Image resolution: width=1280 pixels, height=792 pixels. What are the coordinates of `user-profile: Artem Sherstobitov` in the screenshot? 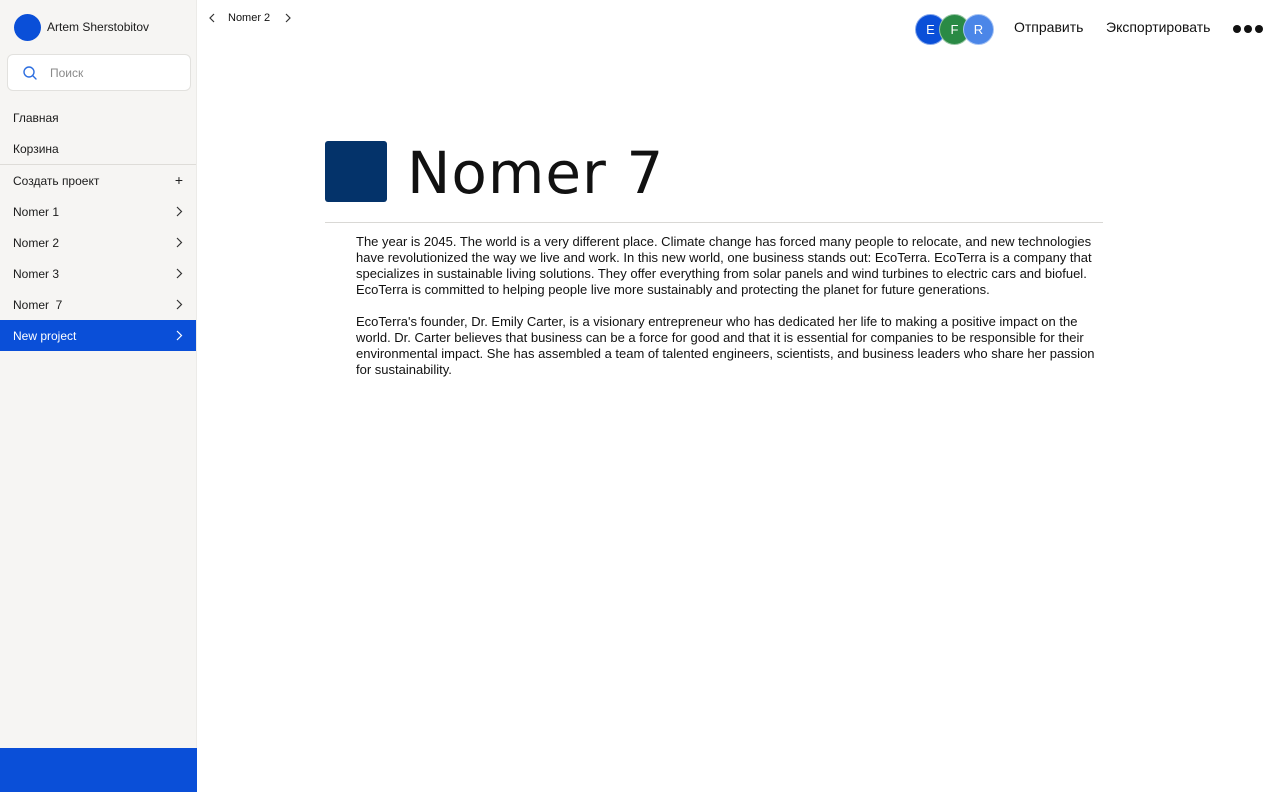 It's located at (81, 27).